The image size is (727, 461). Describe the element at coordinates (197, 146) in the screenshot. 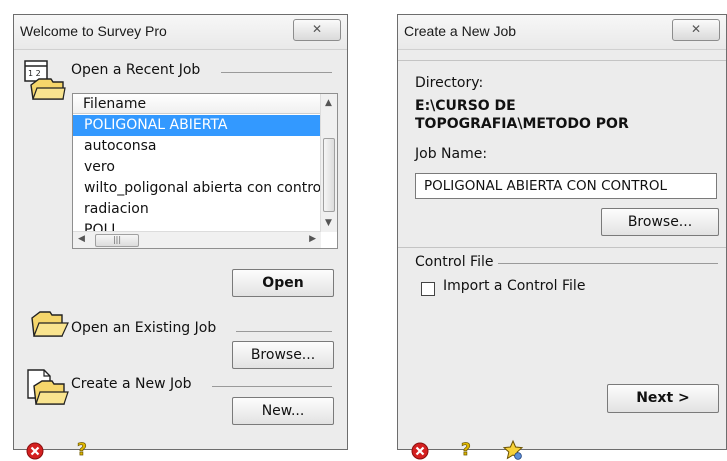

I see `list-item: autoconsa` at that location.